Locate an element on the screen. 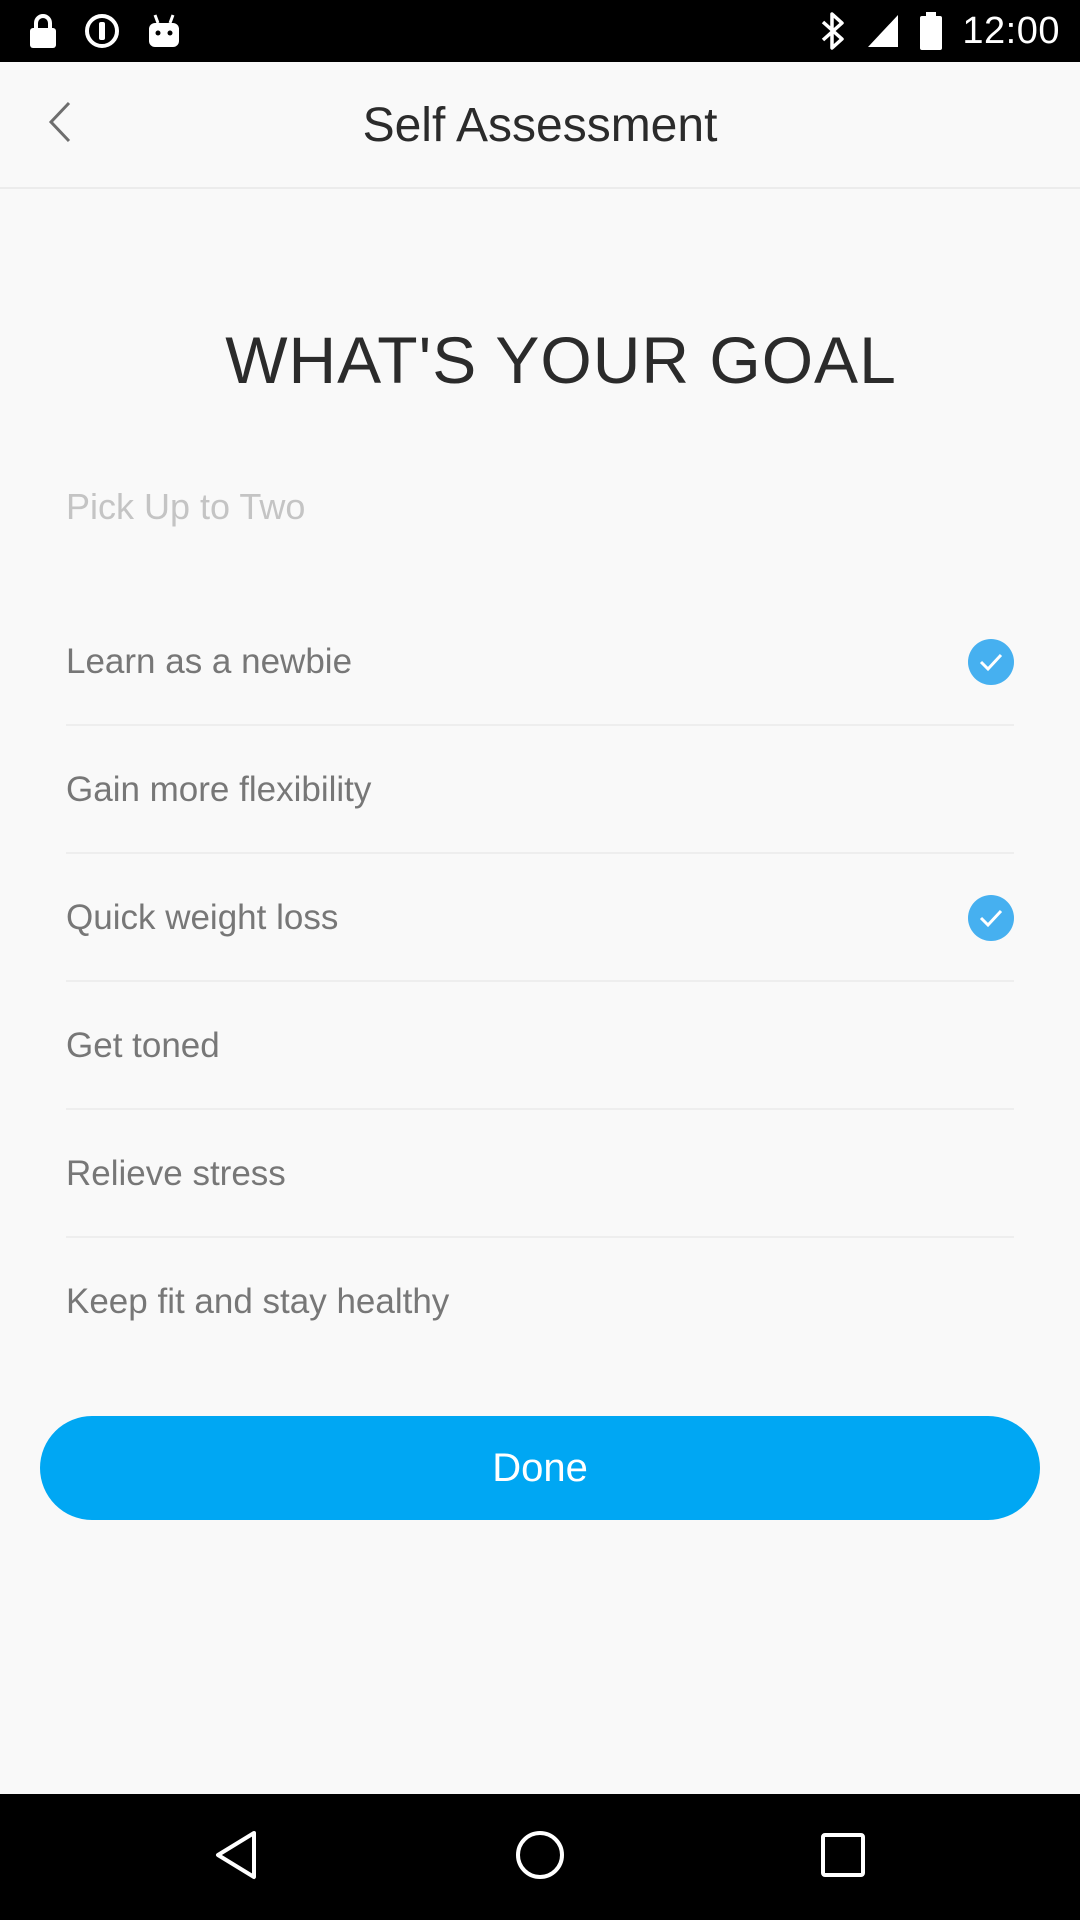  battery-icon is located at coordinates (931, 31).